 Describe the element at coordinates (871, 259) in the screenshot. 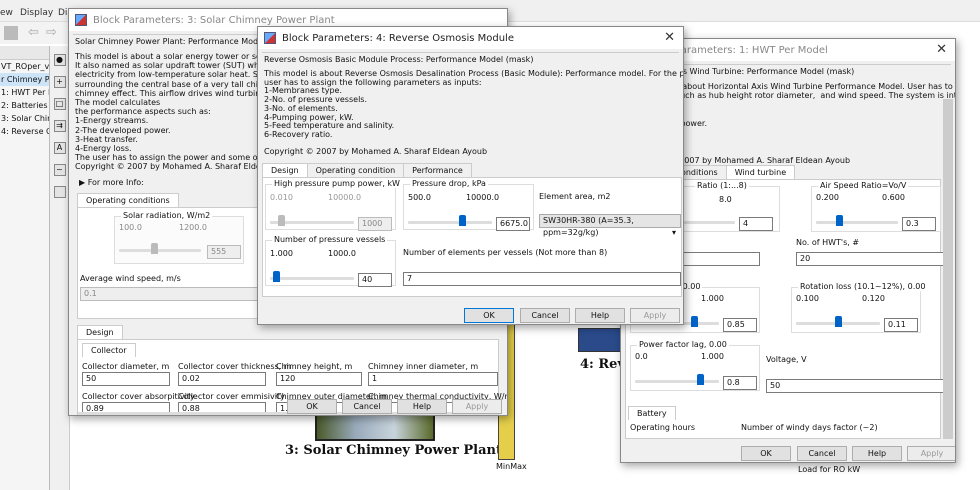

I see `nhwt-input: 20` at that location.